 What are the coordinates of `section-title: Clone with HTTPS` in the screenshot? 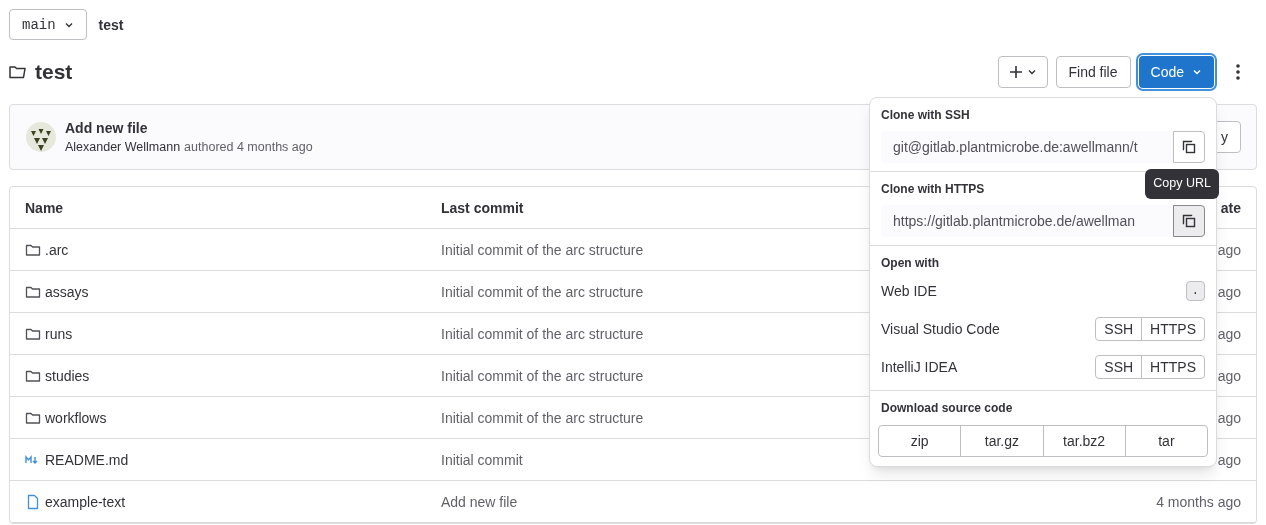 It's located at (933, 190).